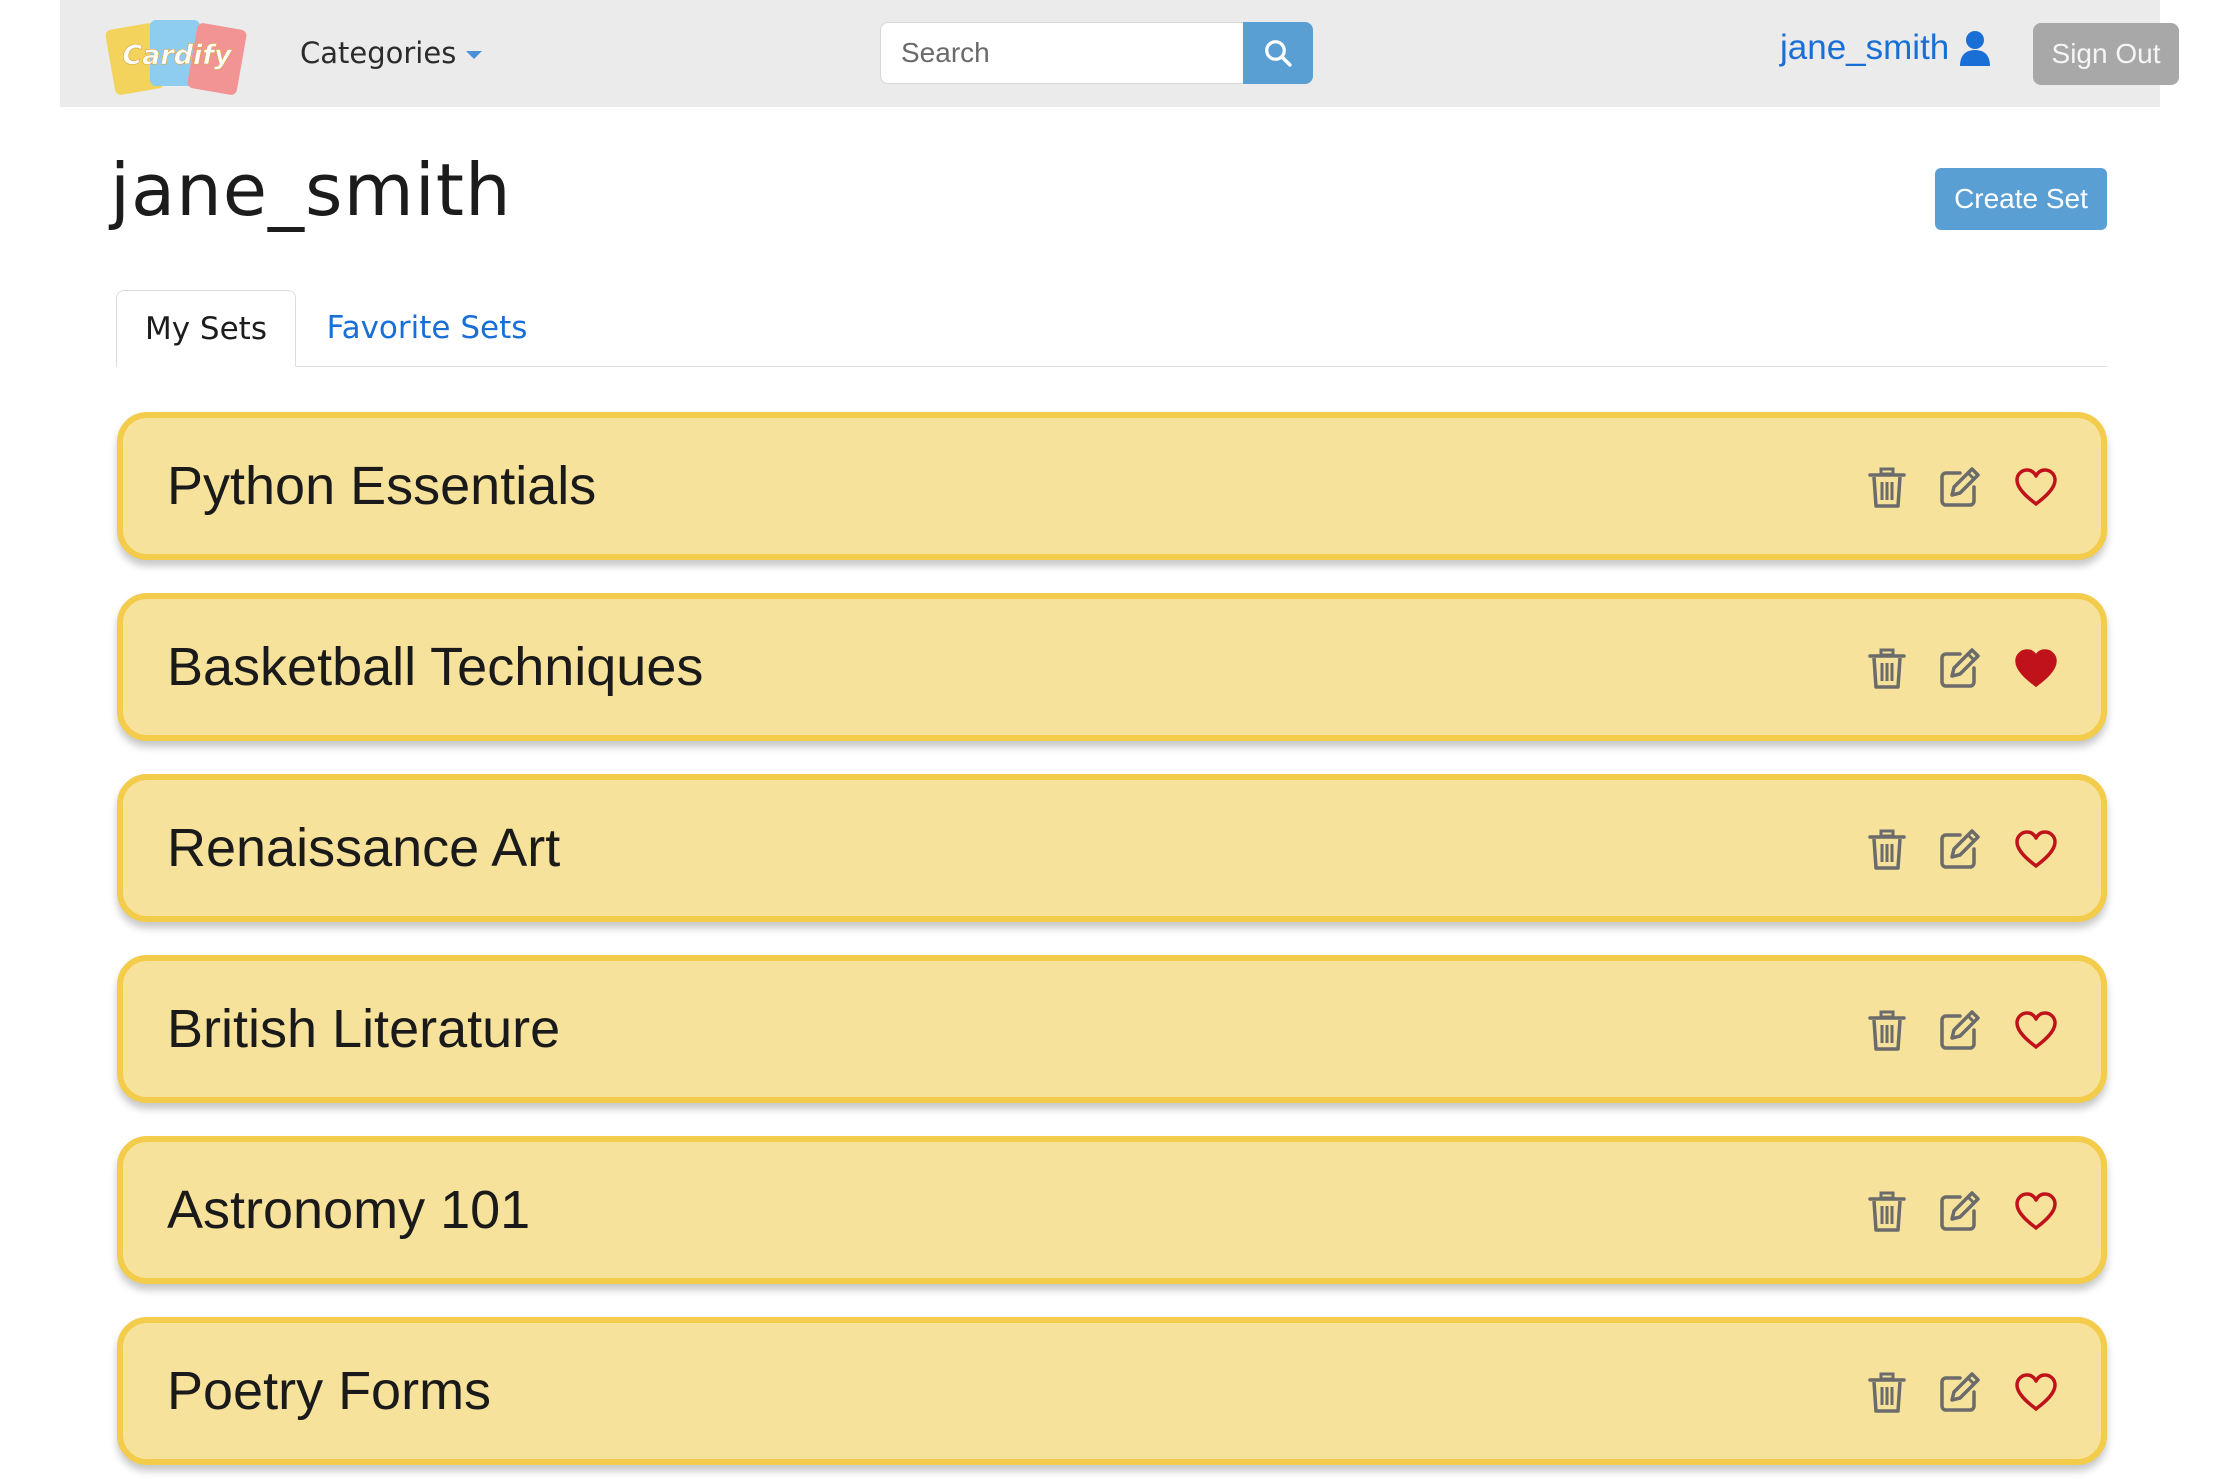 Image resolution: width=2219 pixels, height=1479 pixels. I want to click on set-card: British Literature, so click(1112, 1029).